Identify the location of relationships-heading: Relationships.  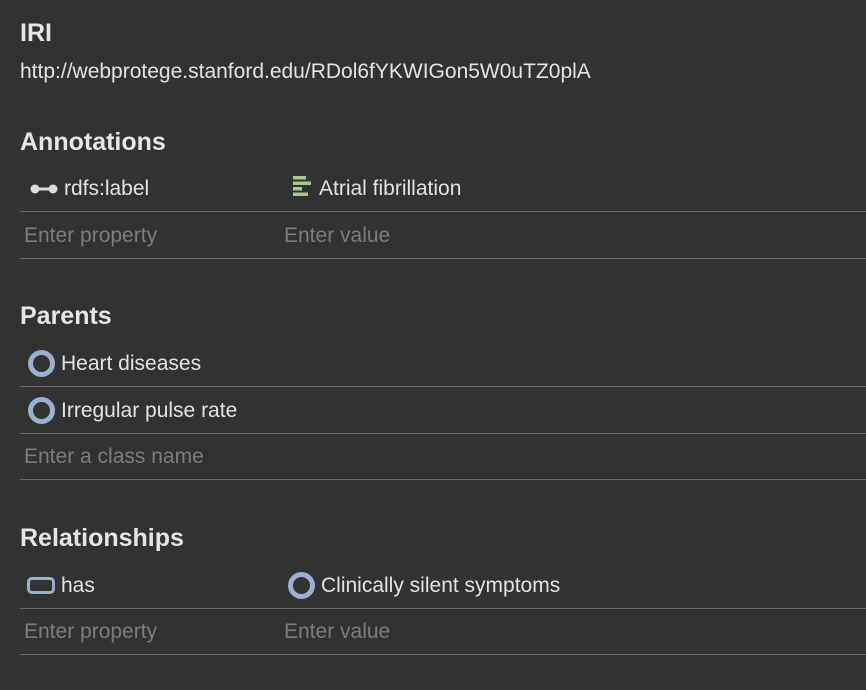
(102, 538).